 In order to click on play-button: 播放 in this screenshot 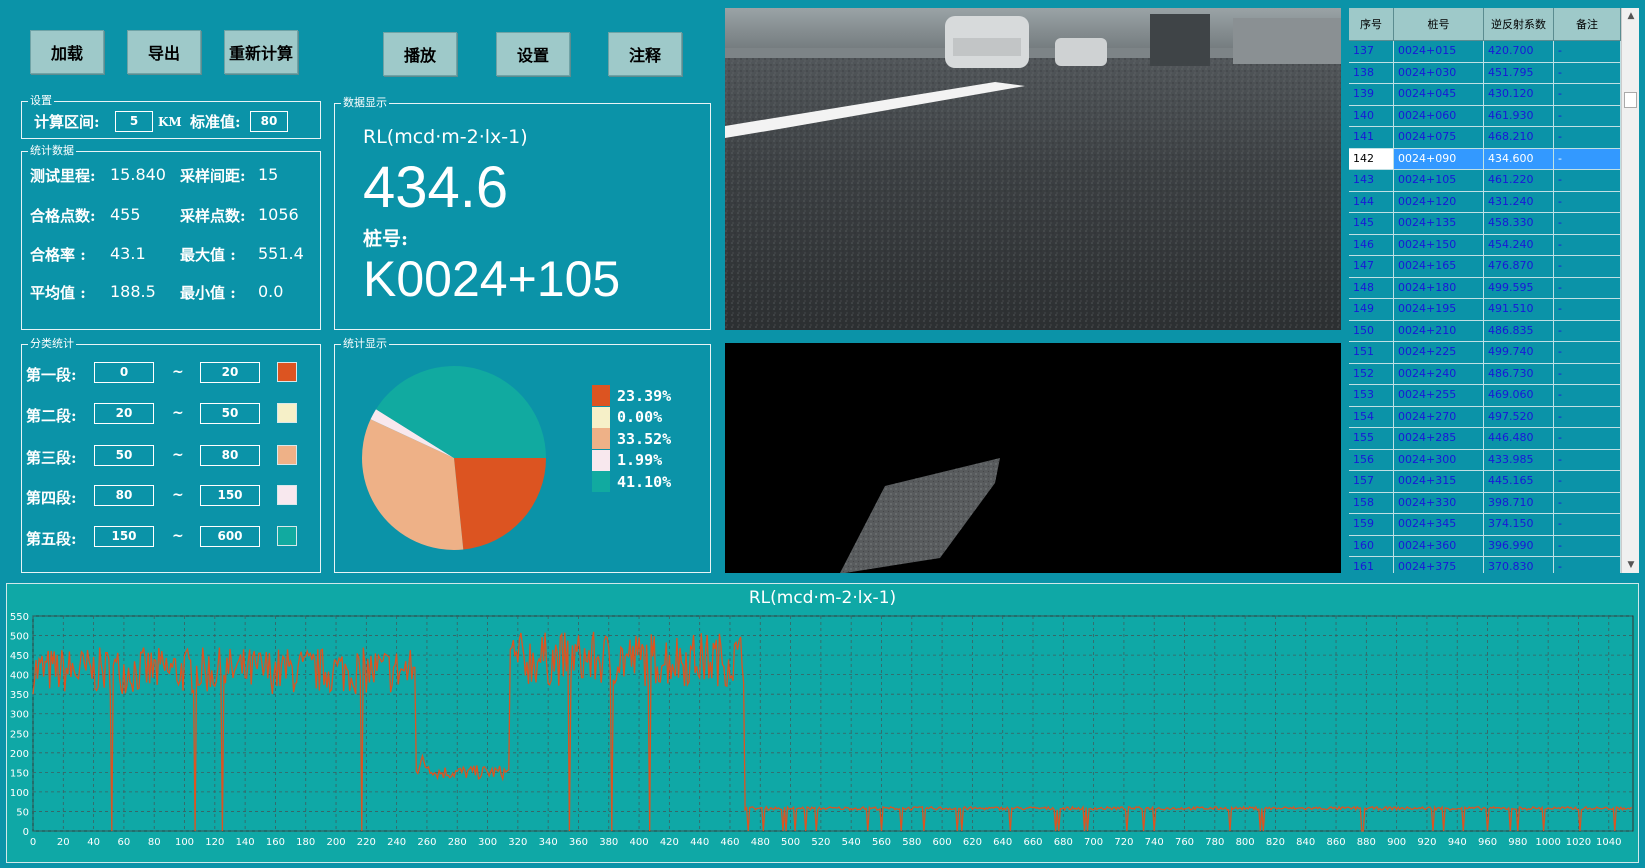, I will do `click(420, 54)`.